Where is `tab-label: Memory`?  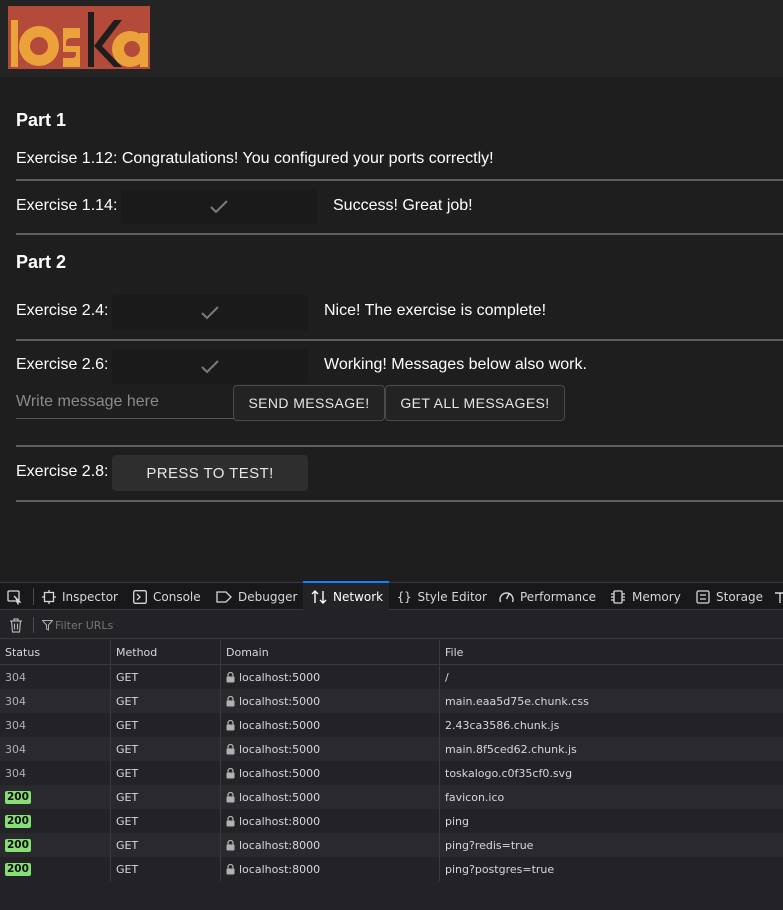 tab-label: Memory is located at coordinates (656, 596).